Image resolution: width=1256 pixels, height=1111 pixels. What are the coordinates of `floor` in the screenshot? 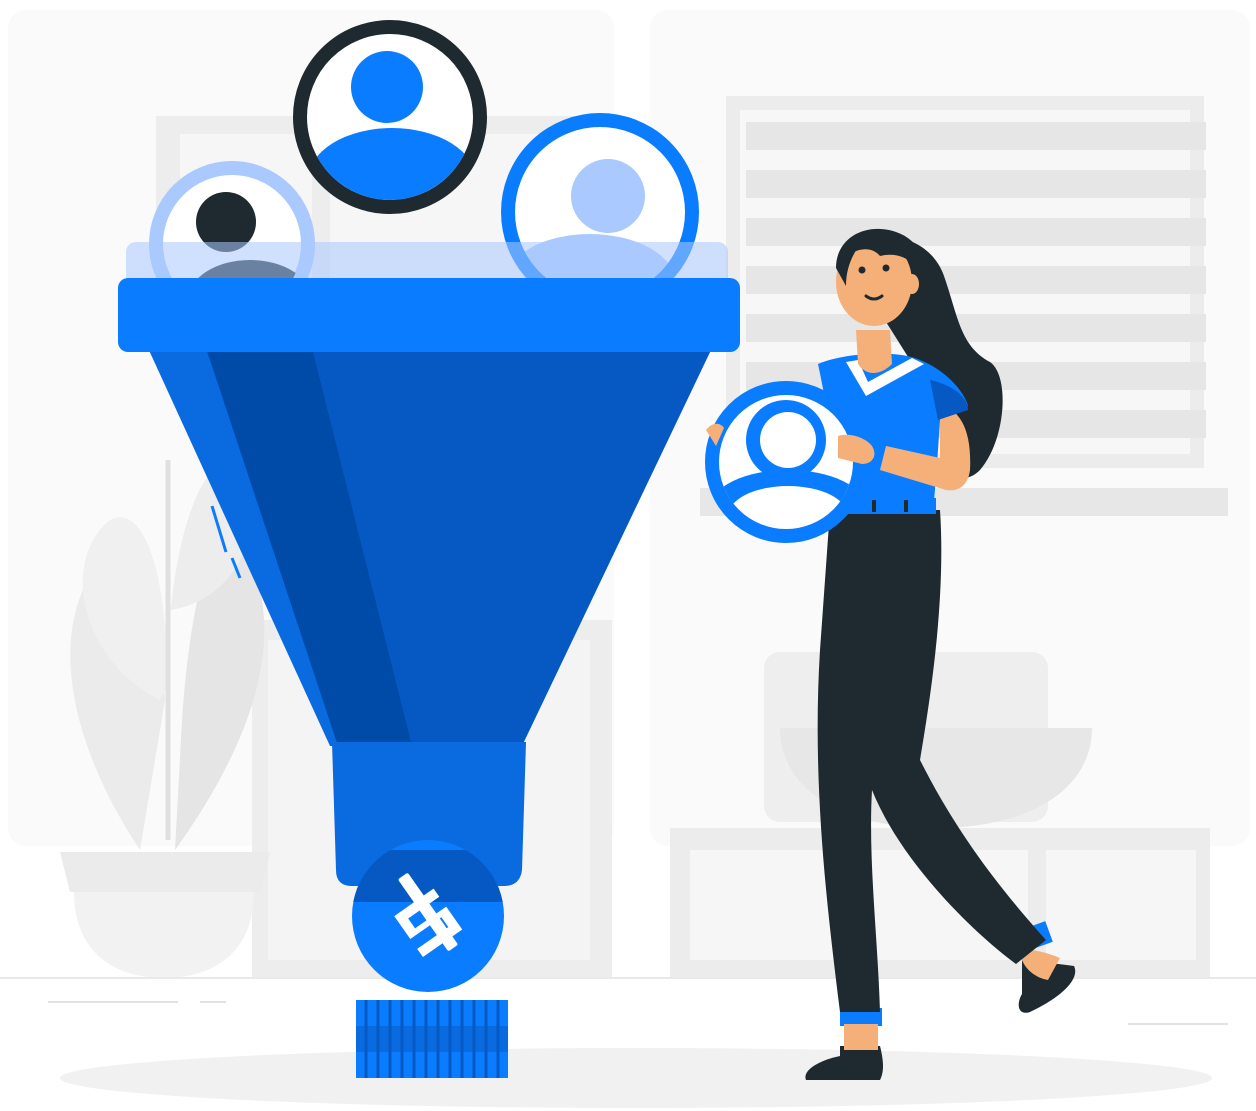 It's located at (628, 1042).